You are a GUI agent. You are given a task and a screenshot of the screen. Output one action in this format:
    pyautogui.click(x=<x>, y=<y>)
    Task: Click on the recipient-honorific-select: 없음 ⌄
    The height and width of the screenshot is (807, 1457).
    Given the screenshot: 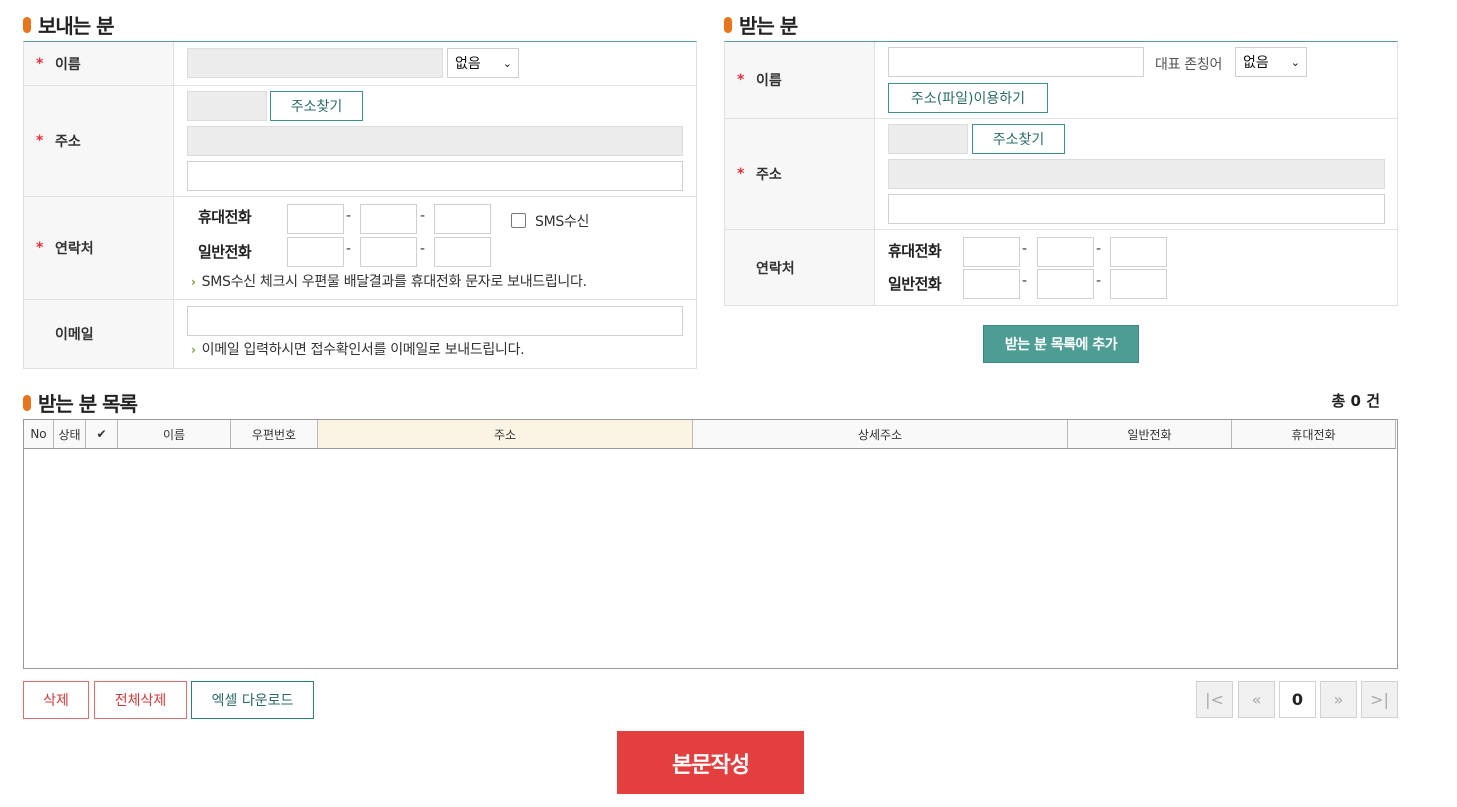 What is the action you would take?
    pyautogui.click(x=1271, y=62)
    